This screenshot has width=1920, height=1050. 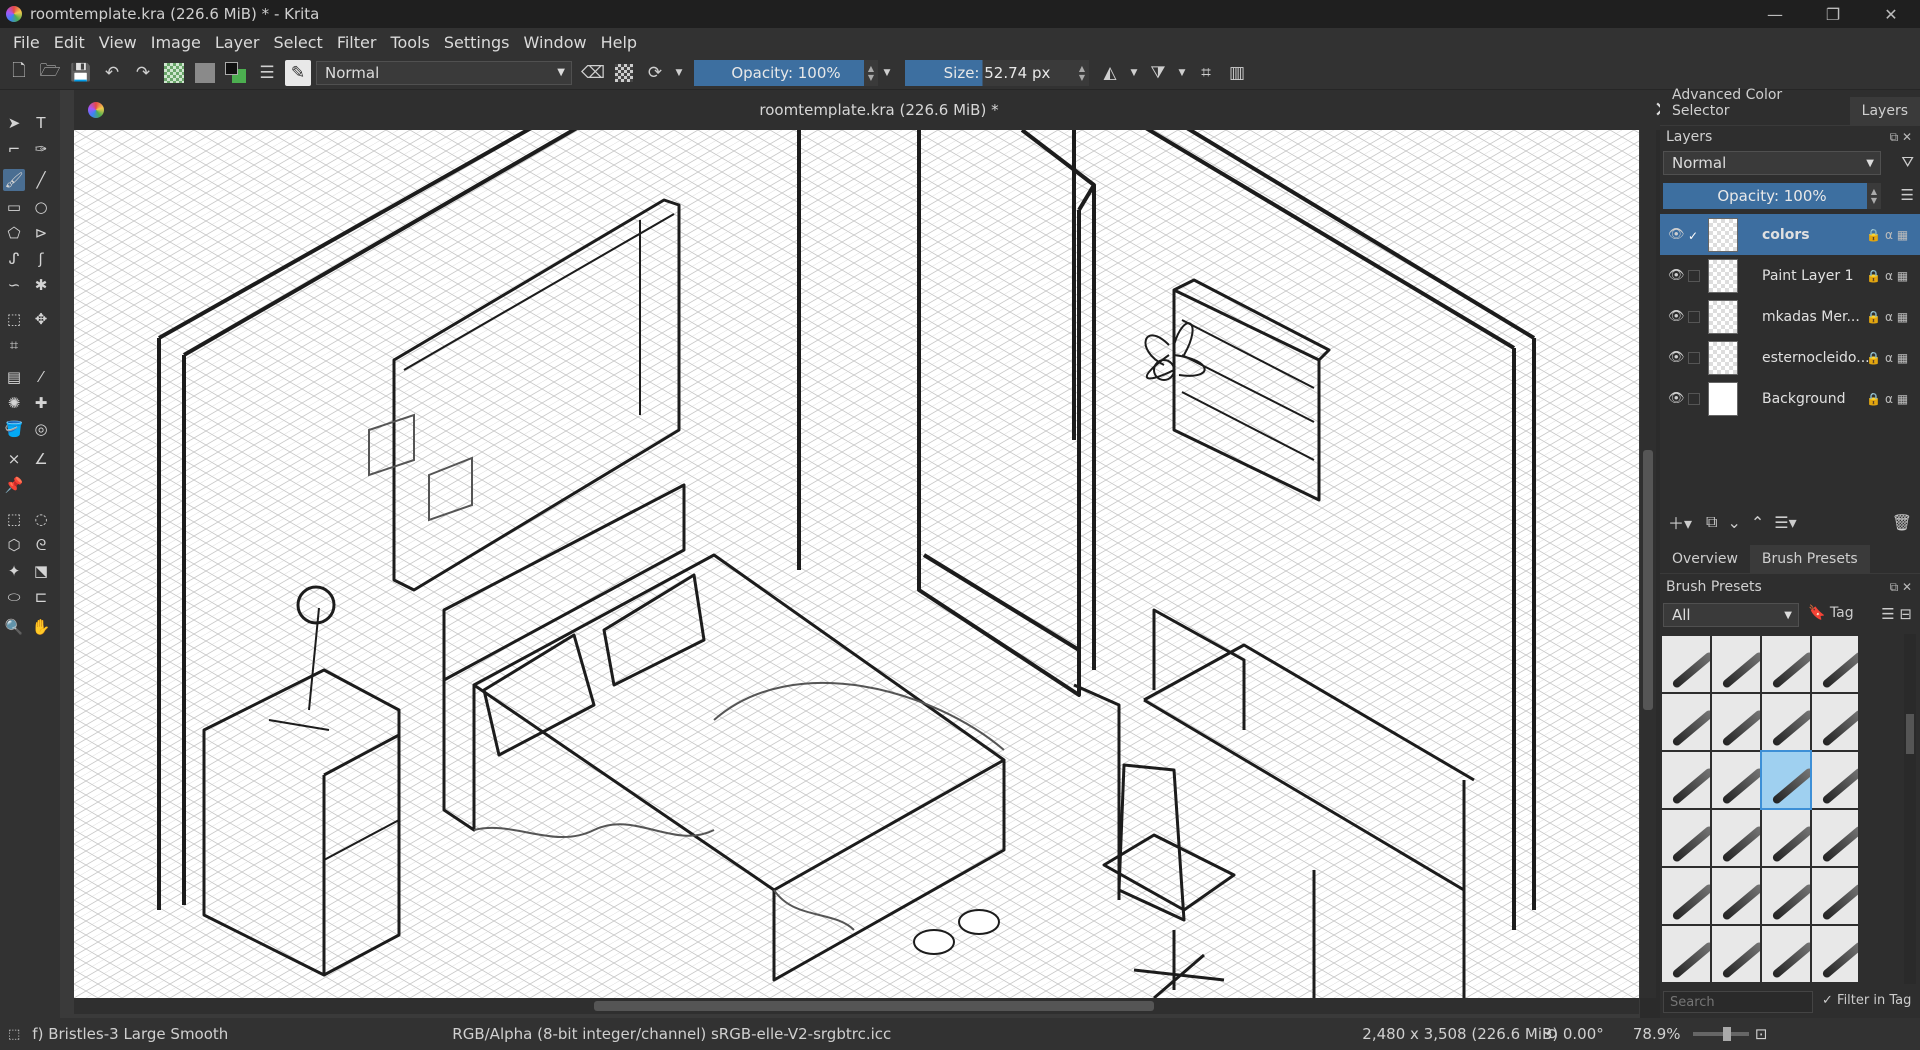 I want to click on tab-advanced-color-selector: Advanced Color Selector, so click(x=1755, y=103).